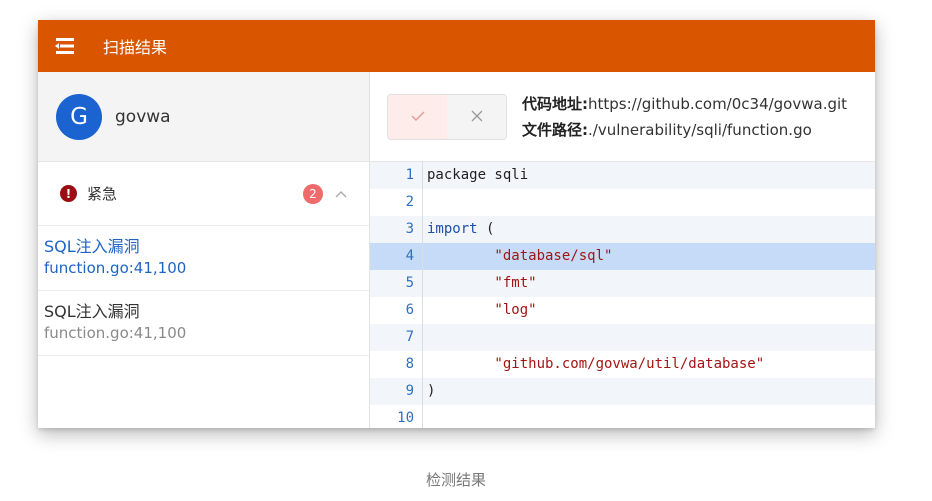  Describe the element at coordinates (482, 310) in the screenshot. I see `line-source: "log"` at that location.